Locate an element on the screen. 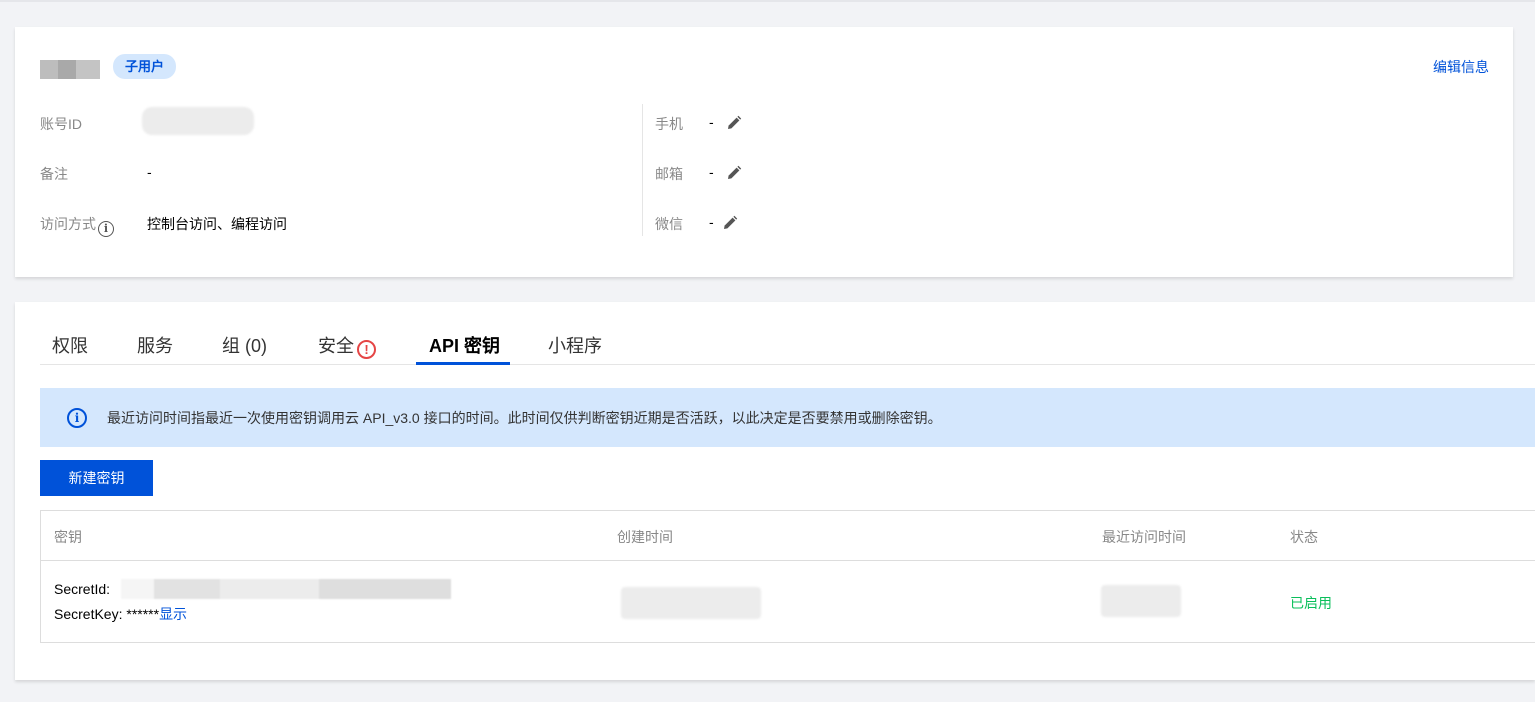 The height and width of the screenshot is (702, 1535). tab-security: 安全! is located at coordinates (347, 345).